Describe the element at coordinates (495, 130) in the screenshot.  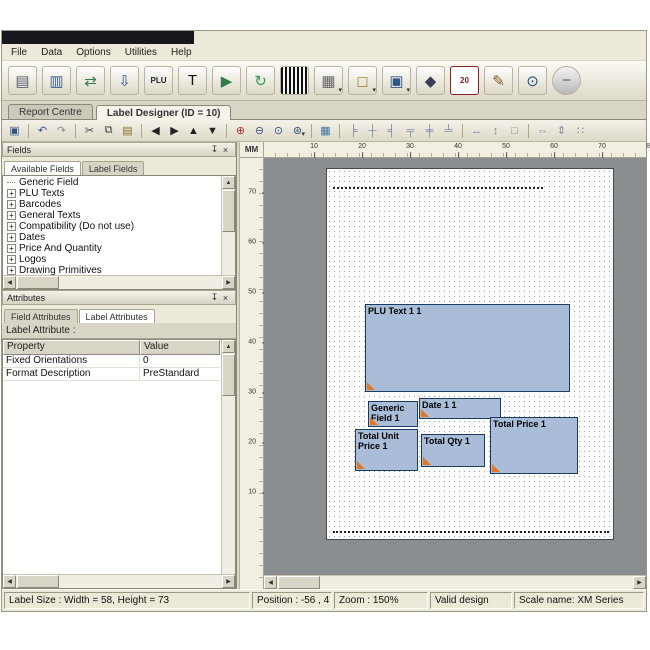
I see `same-height-icon: ↕` at that location.